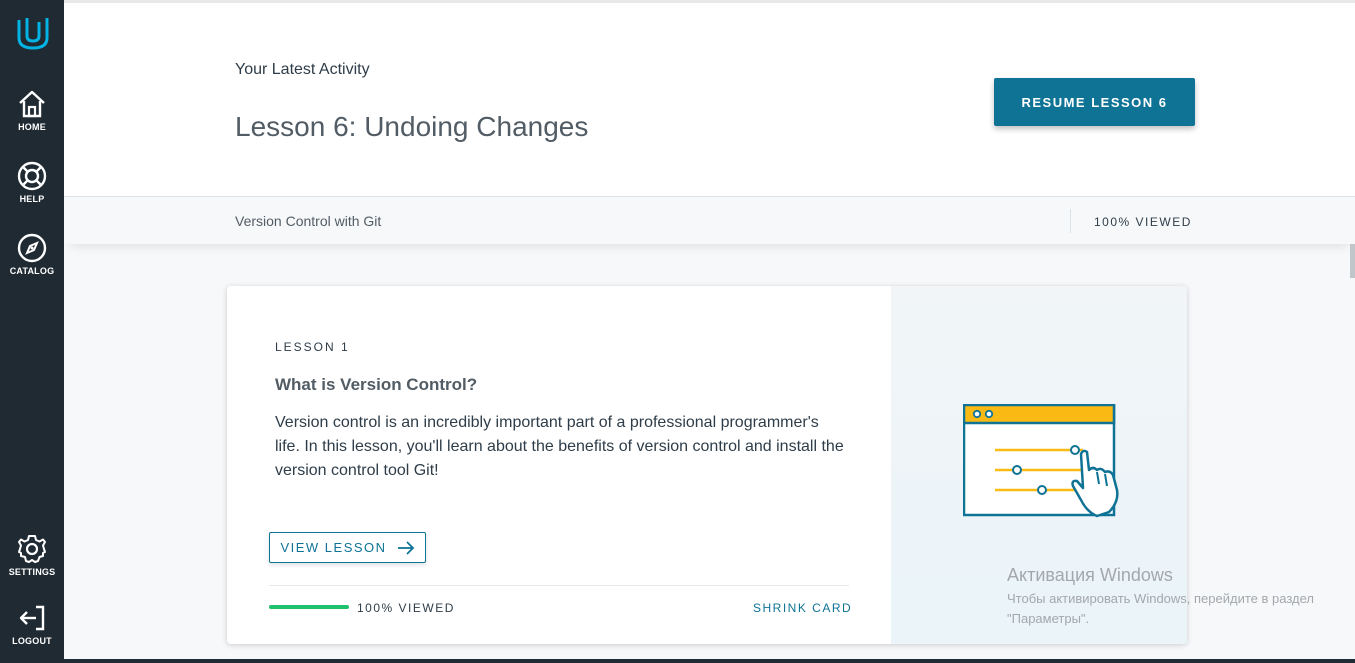 Image resolution: width=1355 pixels, height=663 pixels. Describe the element at coordinates (32, 127) in the screenshot. I see `nav-home-label: HOME` at that location.